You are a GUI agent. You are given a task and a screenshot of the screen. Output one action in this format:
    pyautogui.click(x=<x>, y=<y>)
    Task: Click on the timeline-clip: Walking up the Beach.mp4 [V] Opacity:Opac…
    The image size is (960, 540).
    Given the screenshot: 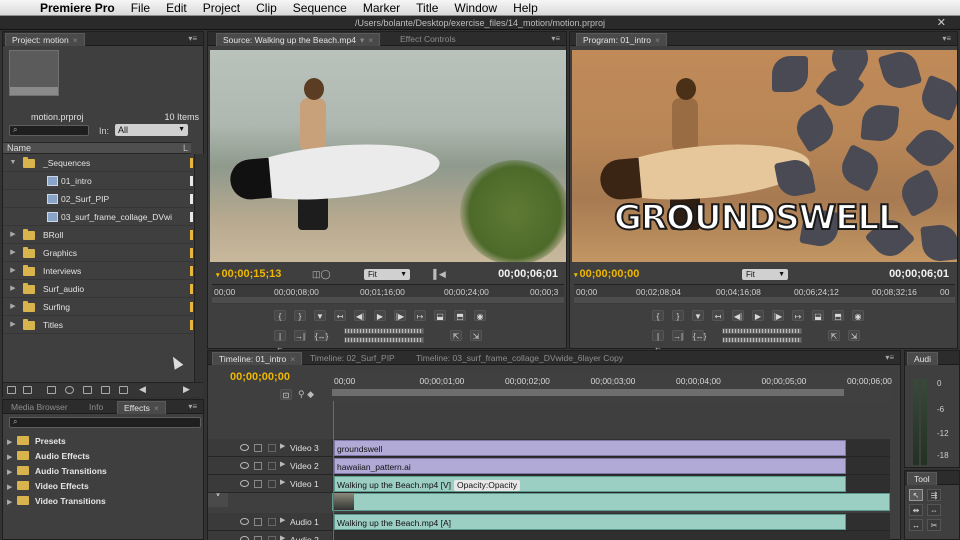 What is the action you would take?
    pyautogui.click(x=590, y=484)
    